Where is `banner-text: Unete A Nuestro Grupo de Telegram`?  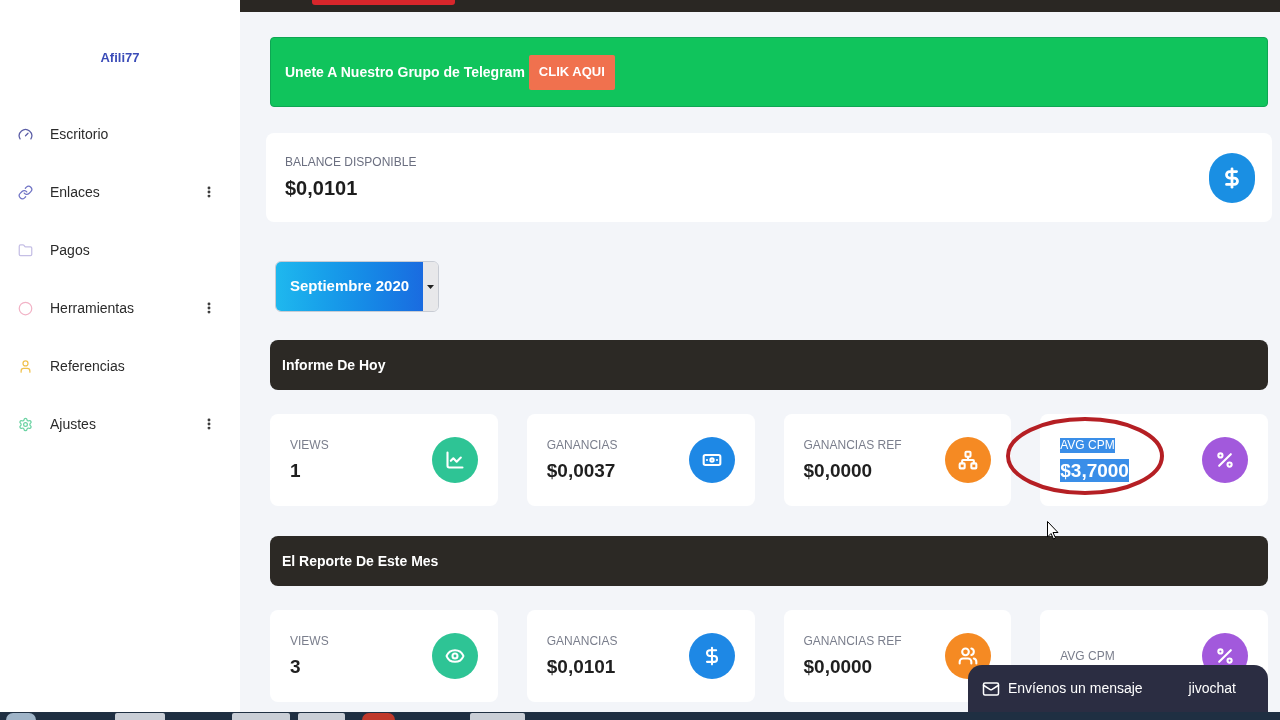 banner-text: Unete A Nuestro Grupo de Telegram is located at coordinates (405, 72).